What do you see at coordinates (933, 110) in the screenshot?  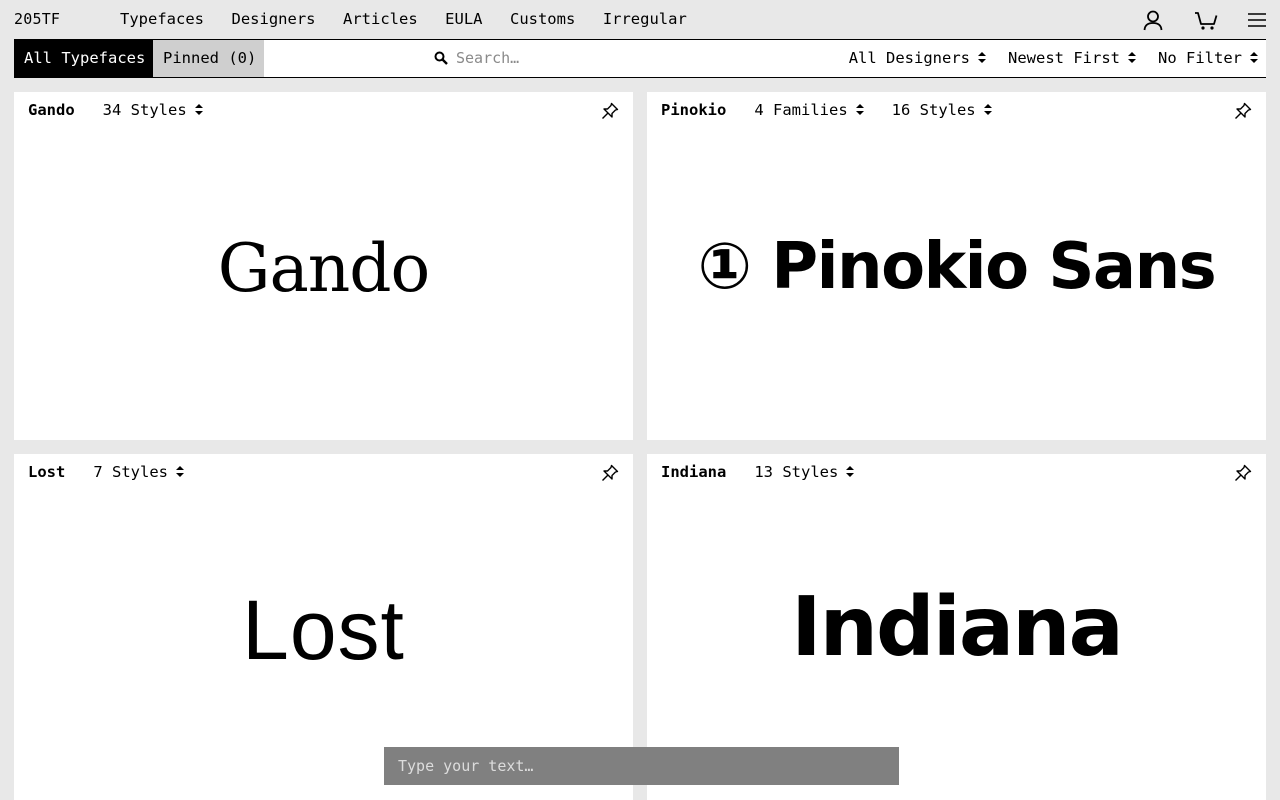 I see `styles-count: 16 Styles` at bounding box center [933, 110].